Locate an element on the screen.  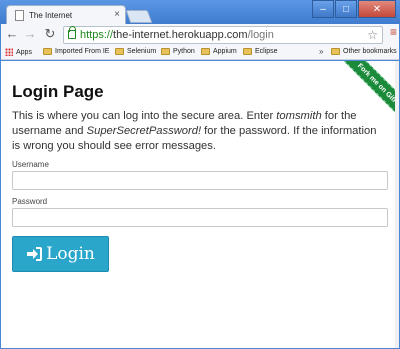
bookmark-label: Imported From IE is located at coordinates (82, 51).